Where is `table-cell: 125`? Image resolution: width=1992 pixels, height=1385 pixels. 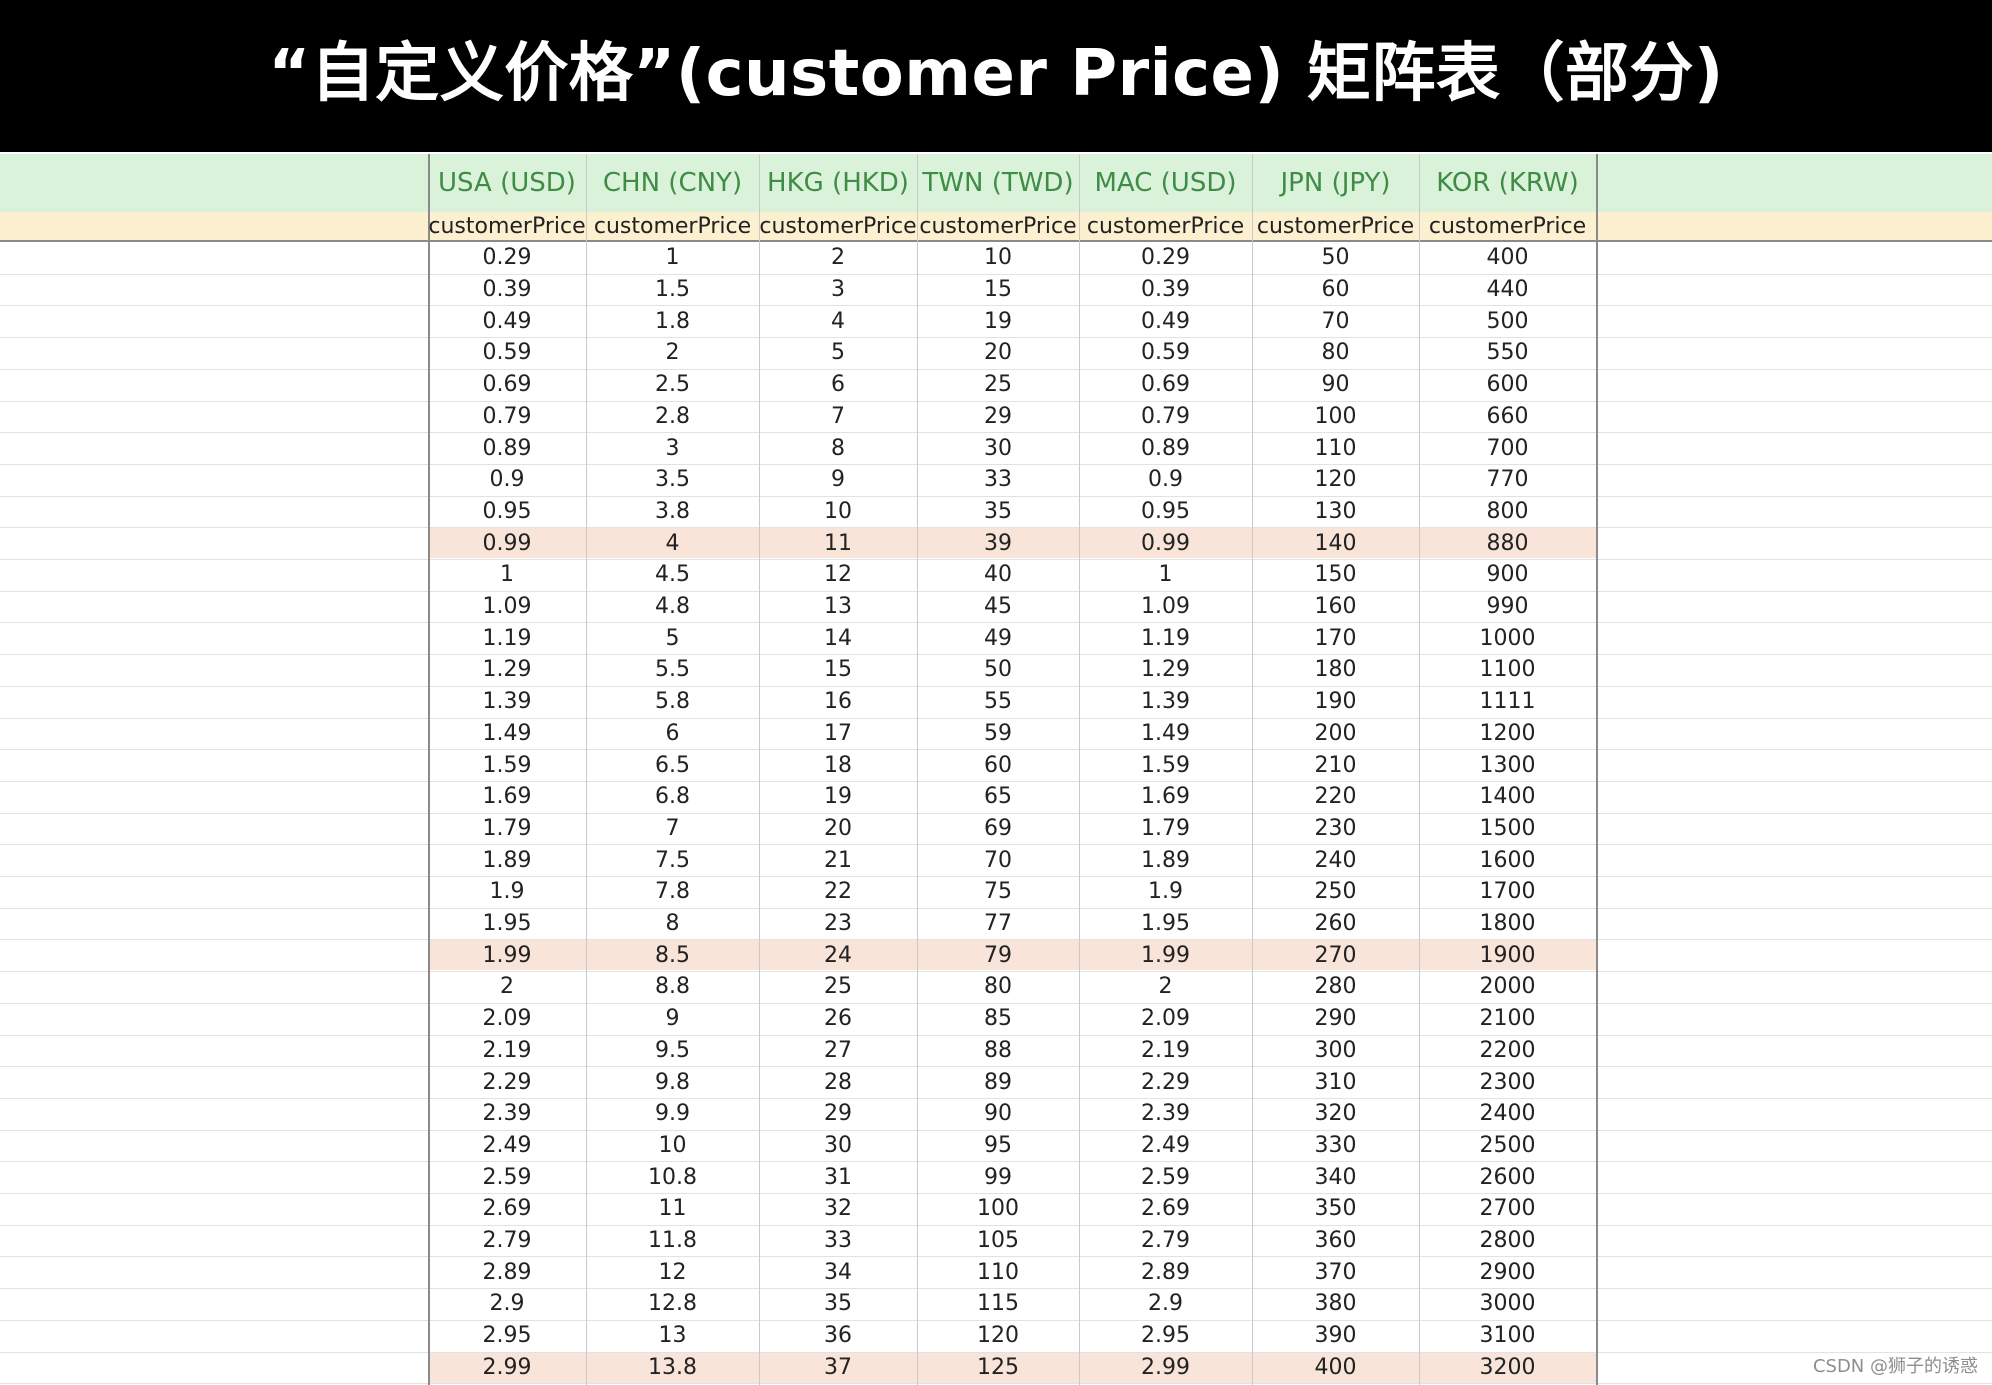
table-cell: 125 is located at coordinates (998, 1368).